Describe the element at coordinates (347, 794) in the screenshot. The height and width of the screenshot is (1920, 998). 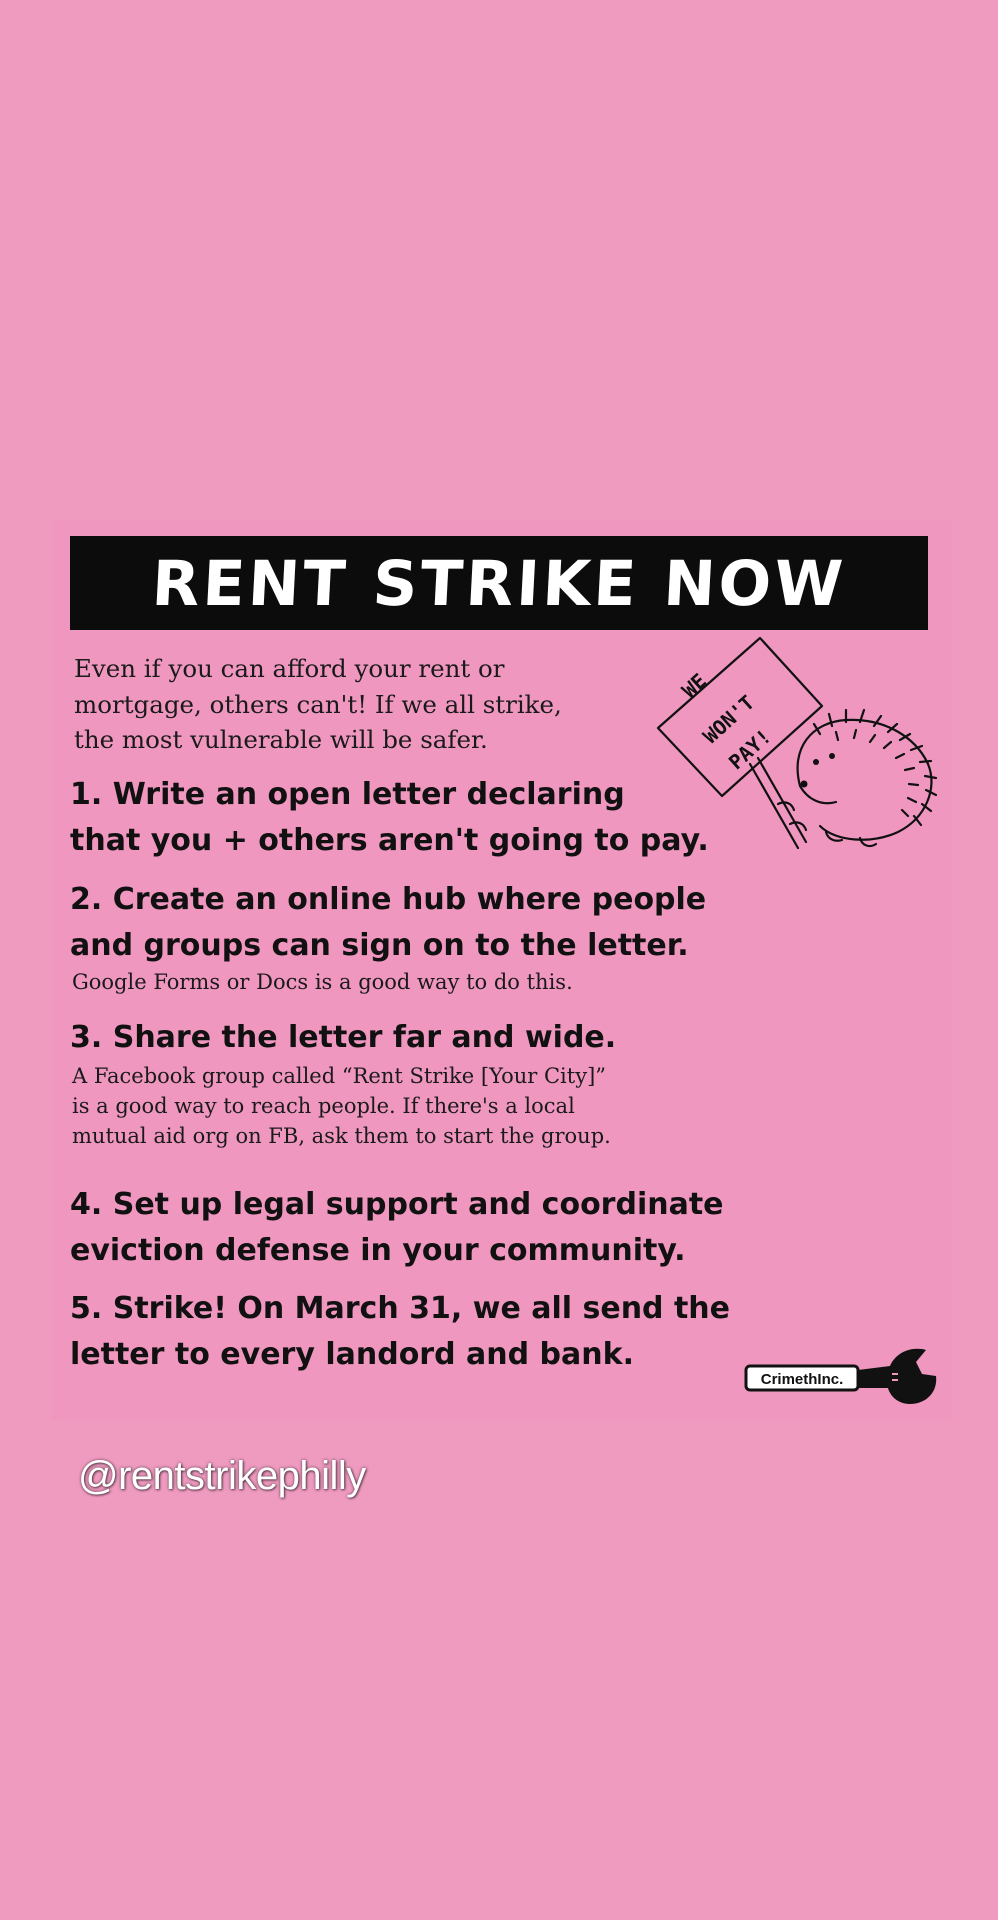
I see `step-1-line-1: 1. Write an open letter declaring` at that location.